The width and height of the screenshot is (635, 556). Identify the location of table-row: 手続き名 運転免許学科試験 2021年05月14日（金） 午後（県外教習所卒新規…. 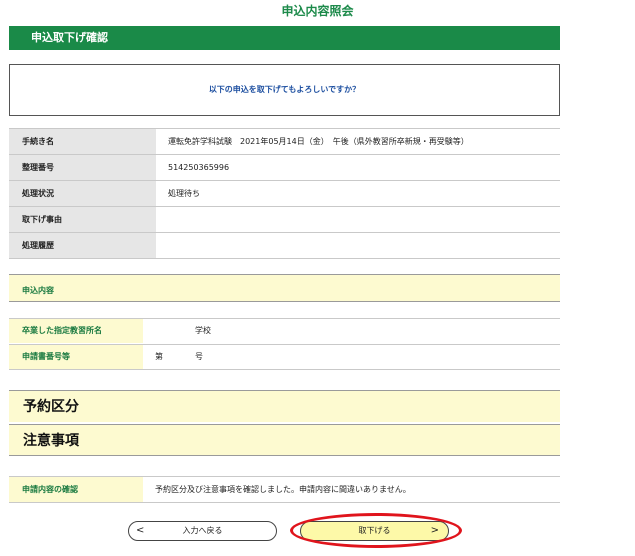
(284, 141).